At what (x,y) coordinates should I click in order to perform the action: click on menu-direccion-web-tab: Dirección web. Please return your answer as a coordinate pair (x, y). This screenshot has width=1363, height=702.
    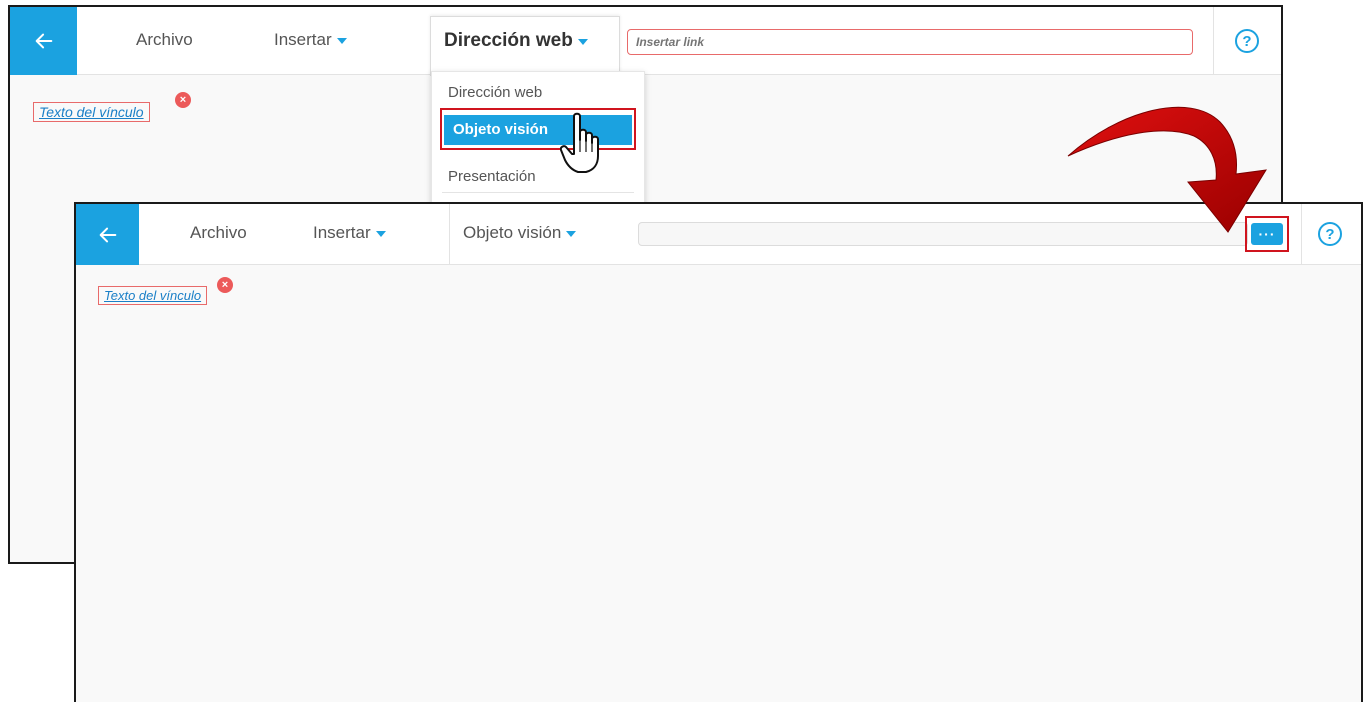
    Looking at the image, I should click on (525, 46).